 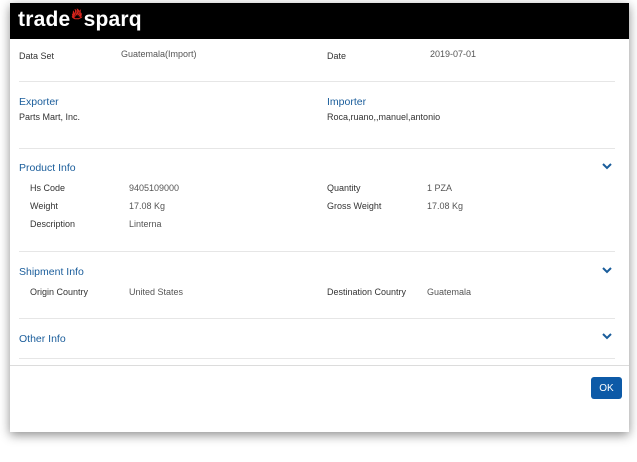 What do you see at coordinates (337, 56) in the screenshot?
I see `date-label: Date` at bounding box center [337, 56].